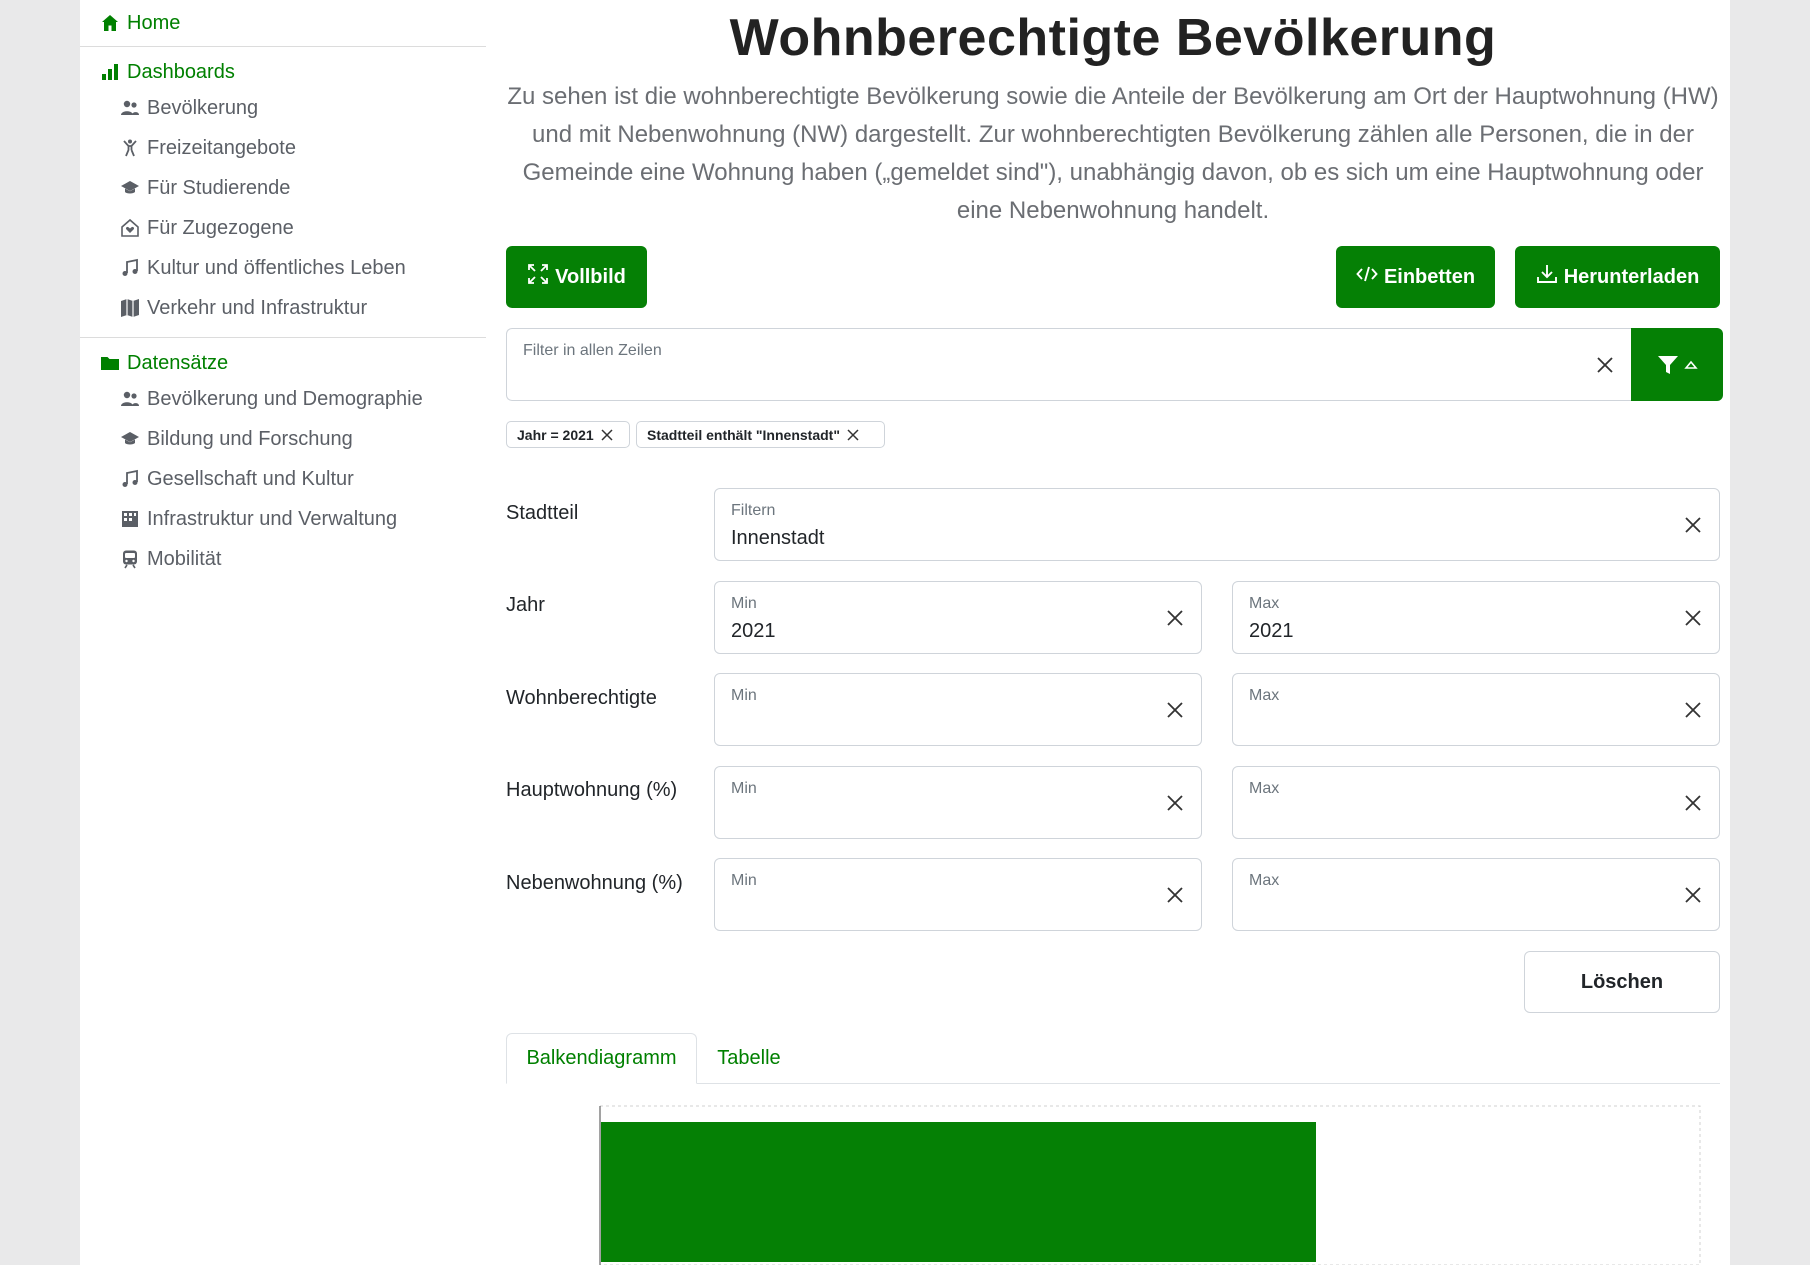 The height and width of the screenshot is (1265, 1810). I want to click on global-filter-placeholder: Filter in allen Zeilen, so click(592, 350).